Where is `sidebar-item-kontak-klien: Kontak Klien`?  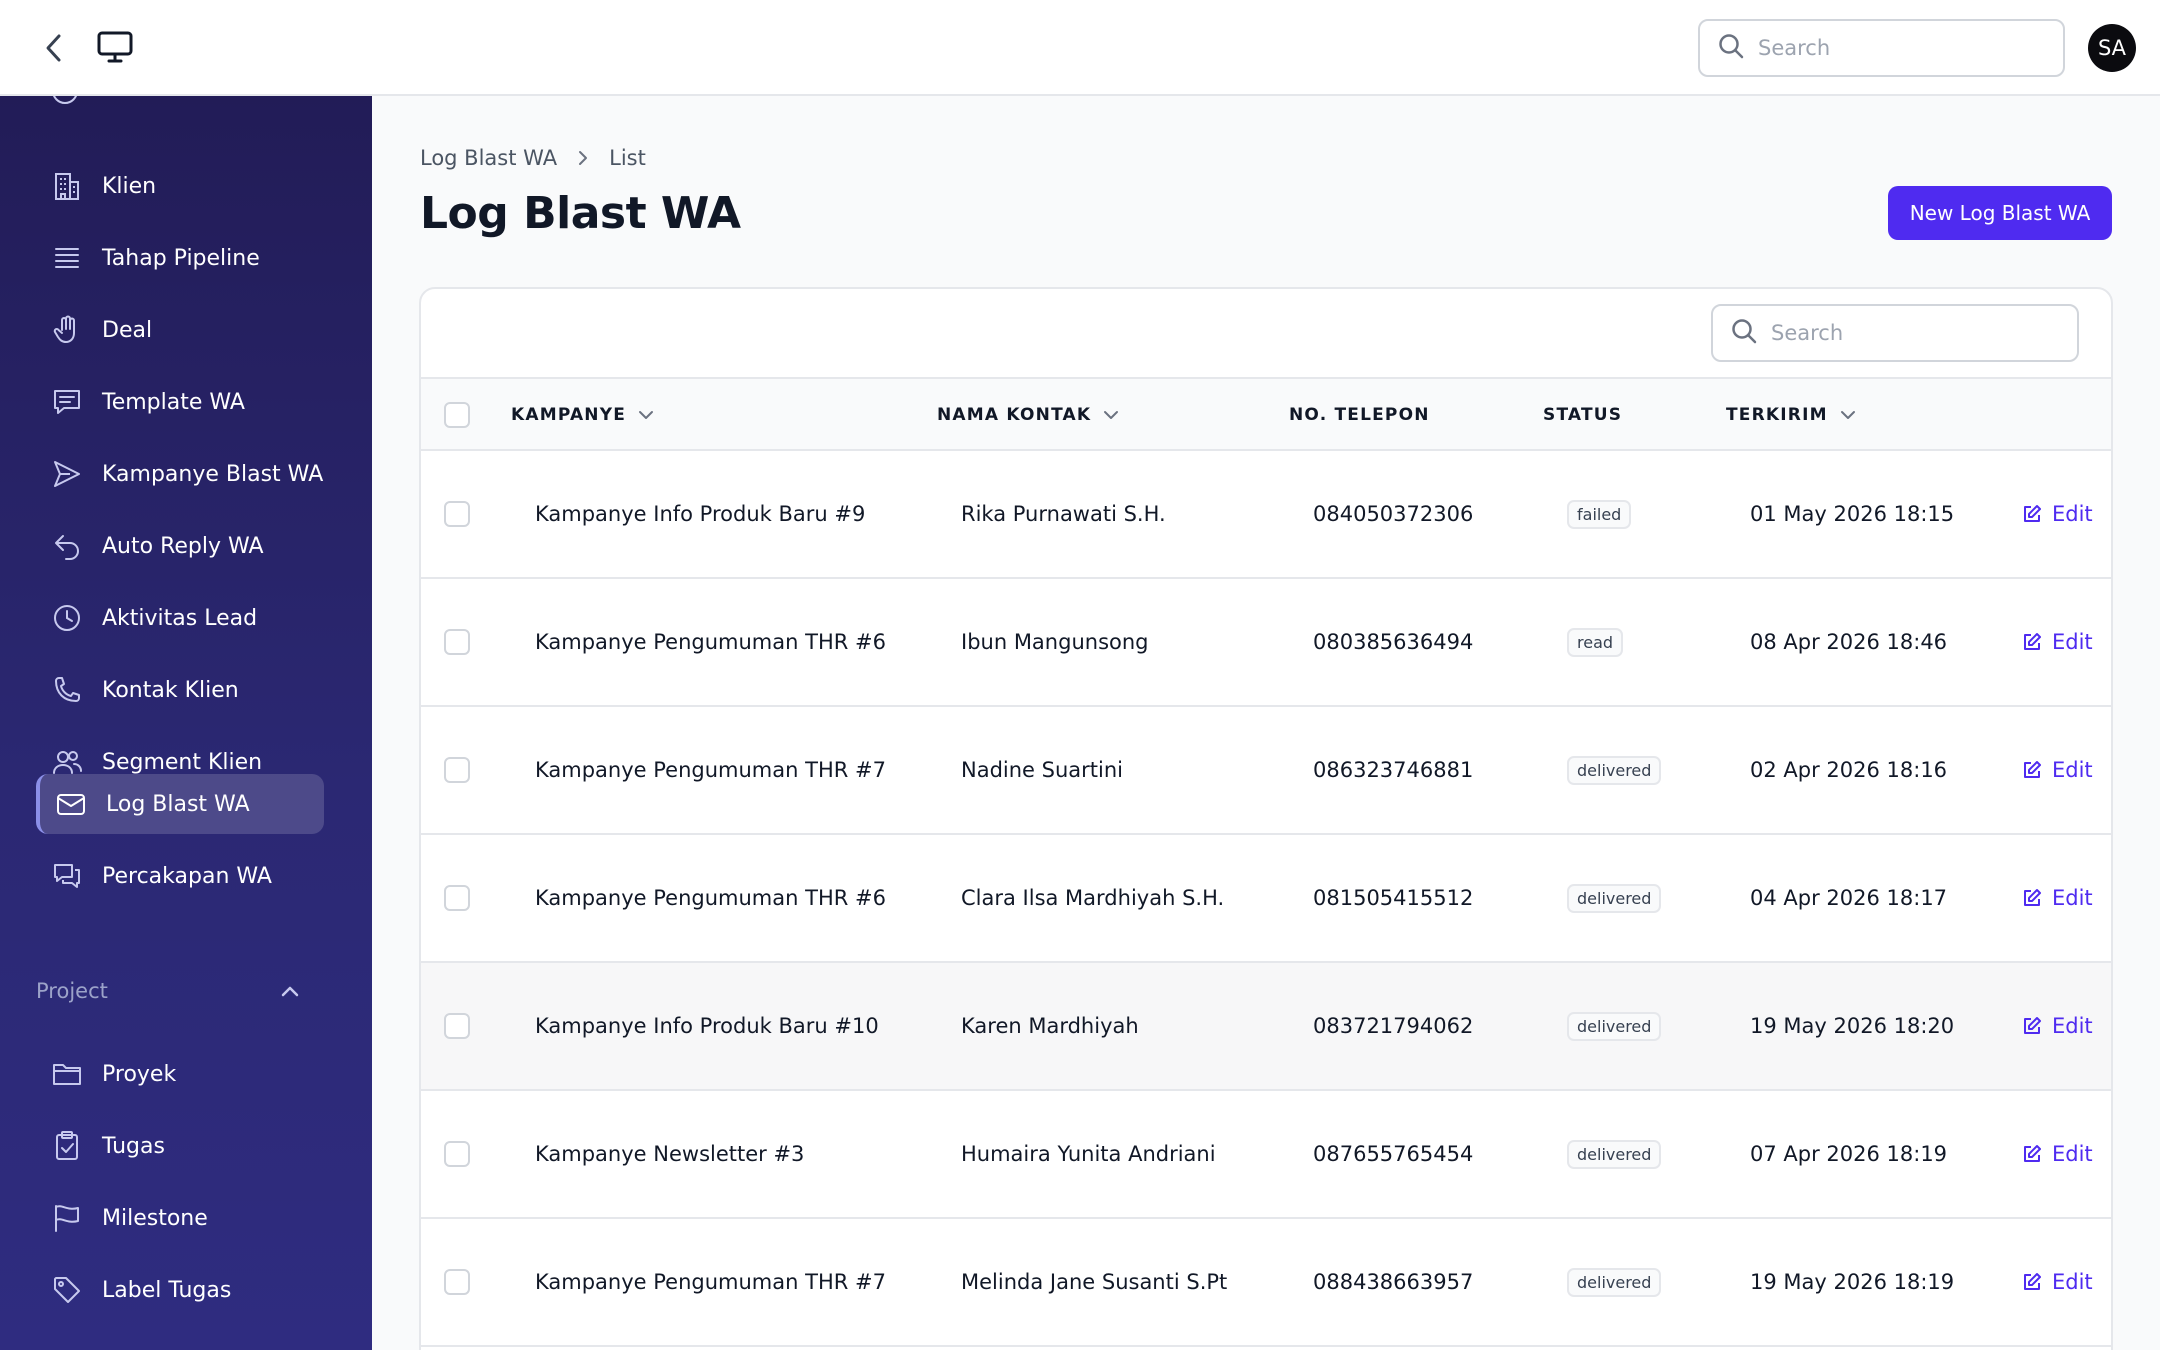 sidebar-item-kontak-klien: Kontak Klien is located at coordinates (180, 690).